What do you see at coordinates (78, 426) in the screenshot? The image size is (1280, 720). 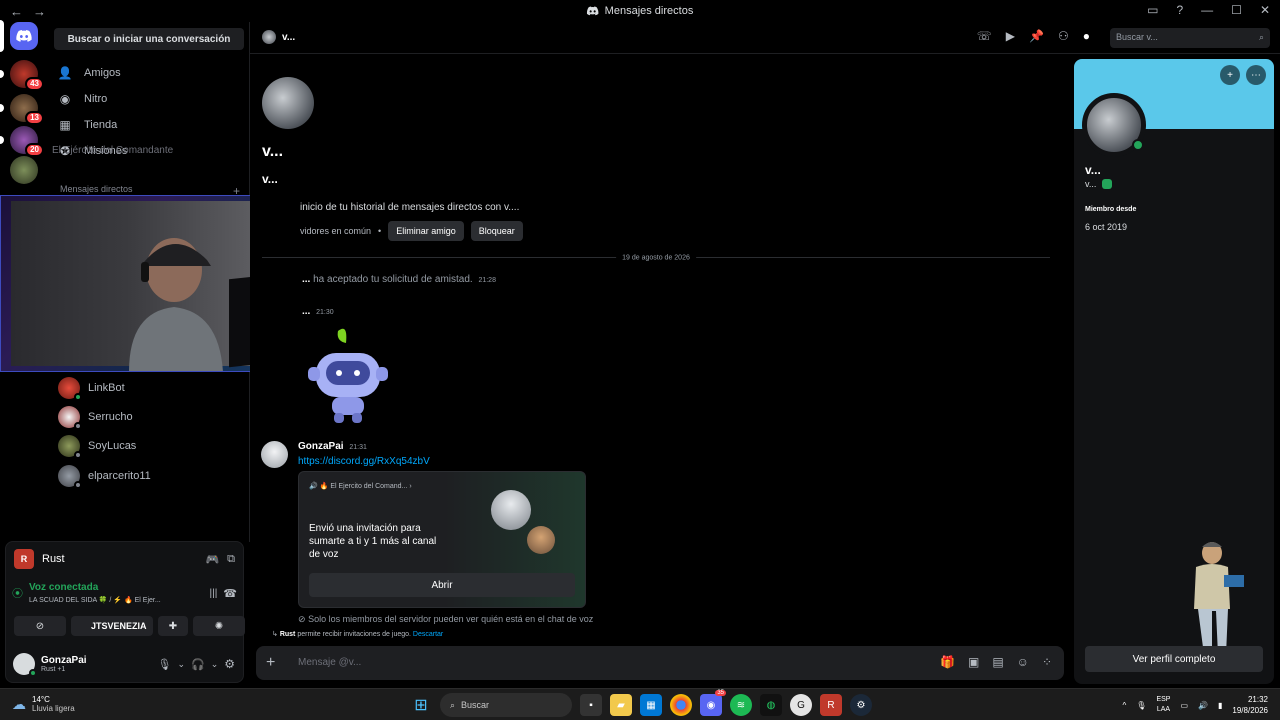 I see `status-offline` at bounding box center [78, 426].